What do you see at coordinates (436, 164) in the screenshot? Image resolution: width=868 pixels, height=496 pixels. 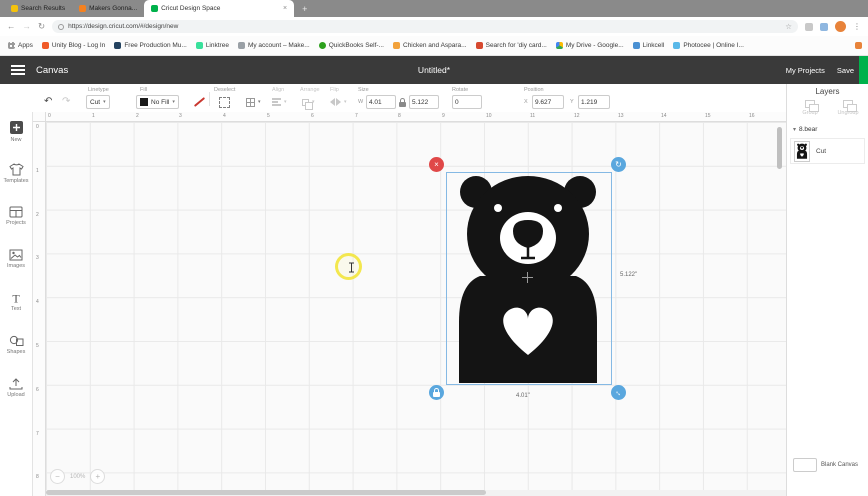 I see `delete-handle: ×` at bounding box center [436, 164].